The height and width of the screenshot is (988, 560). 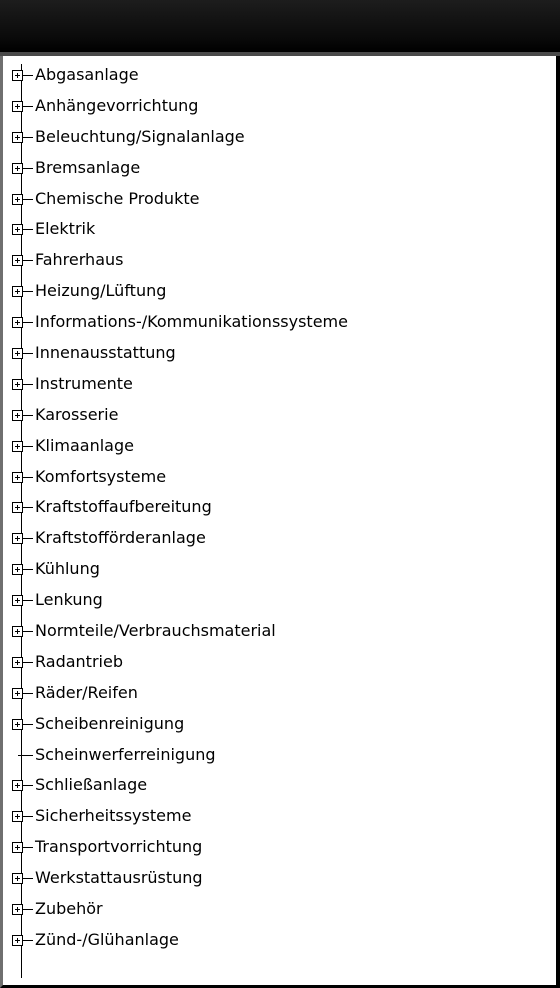 I want to click on tree-item: Zünd-/Glühanlage, so click(x=180, y=940).